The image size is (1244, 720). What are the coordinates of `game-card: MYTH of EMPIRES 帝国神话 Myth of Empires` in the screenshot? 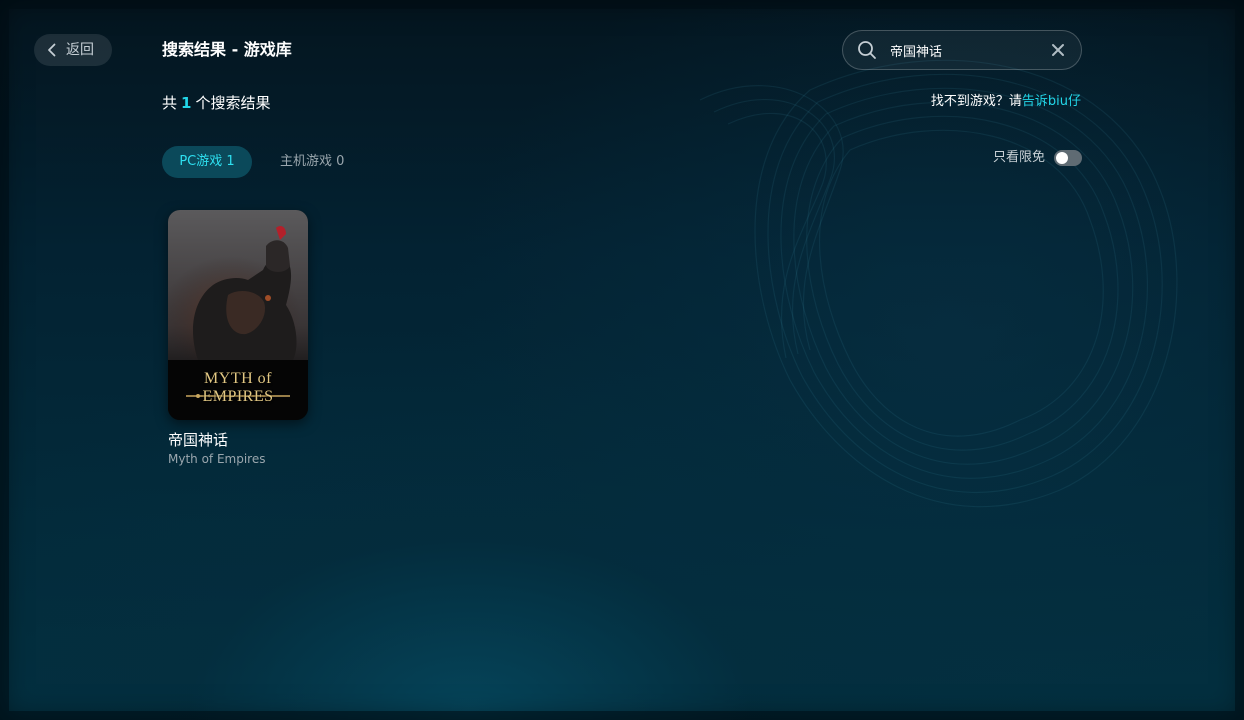 It's located at (238, 338).